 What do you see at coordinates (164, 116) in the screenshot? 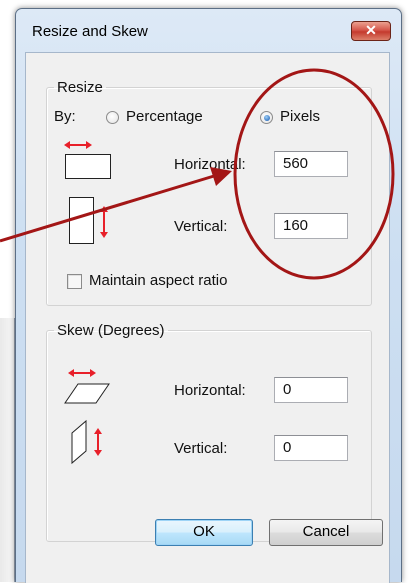
I see `percentage-label: Percentage` at bounding box center [164, 116].